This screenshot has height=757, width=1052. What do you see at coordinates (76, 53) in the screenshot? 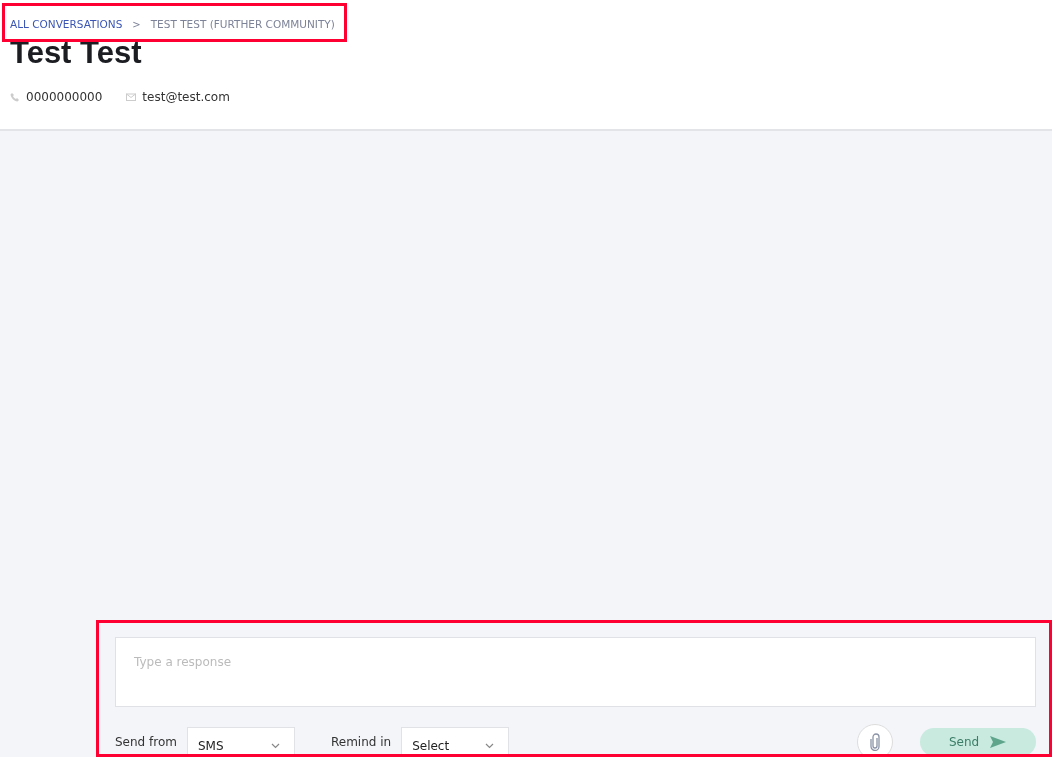
I see `contact-name: Test Test` at bounding box center [76, 53].